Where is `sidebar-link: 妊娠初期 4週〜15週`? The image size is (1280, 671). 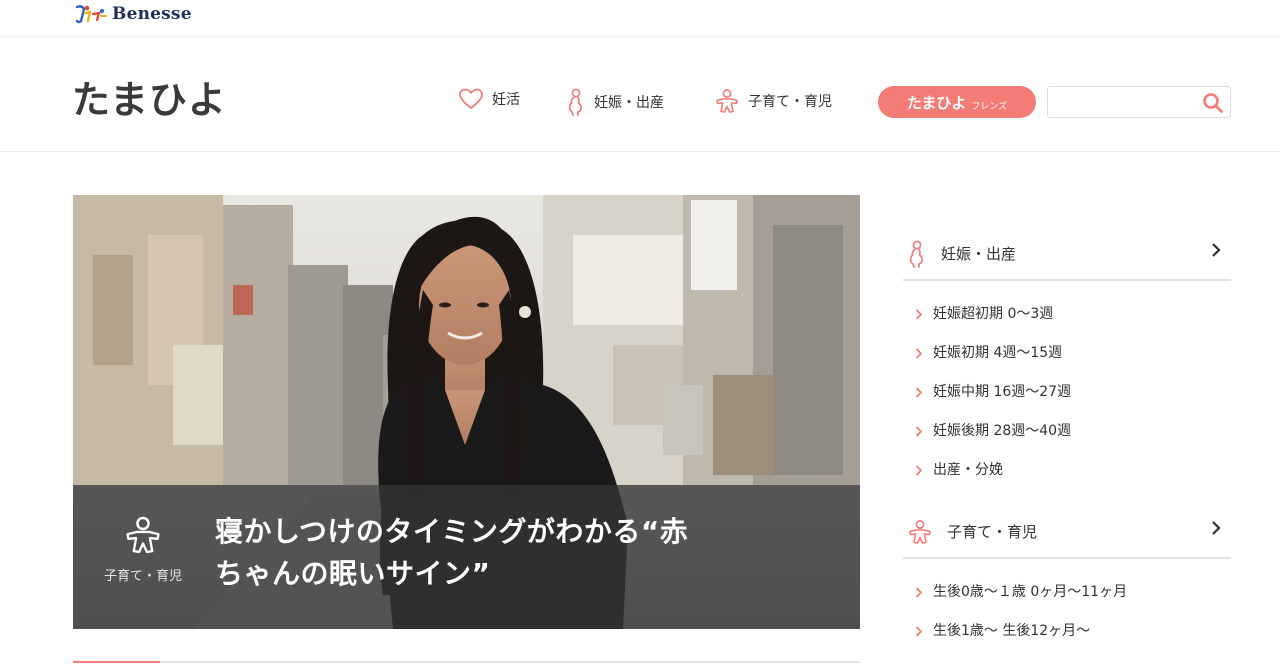 sidebar-link: 妊娠初期 4週〜15週 is located at coordinates (1067, 353).